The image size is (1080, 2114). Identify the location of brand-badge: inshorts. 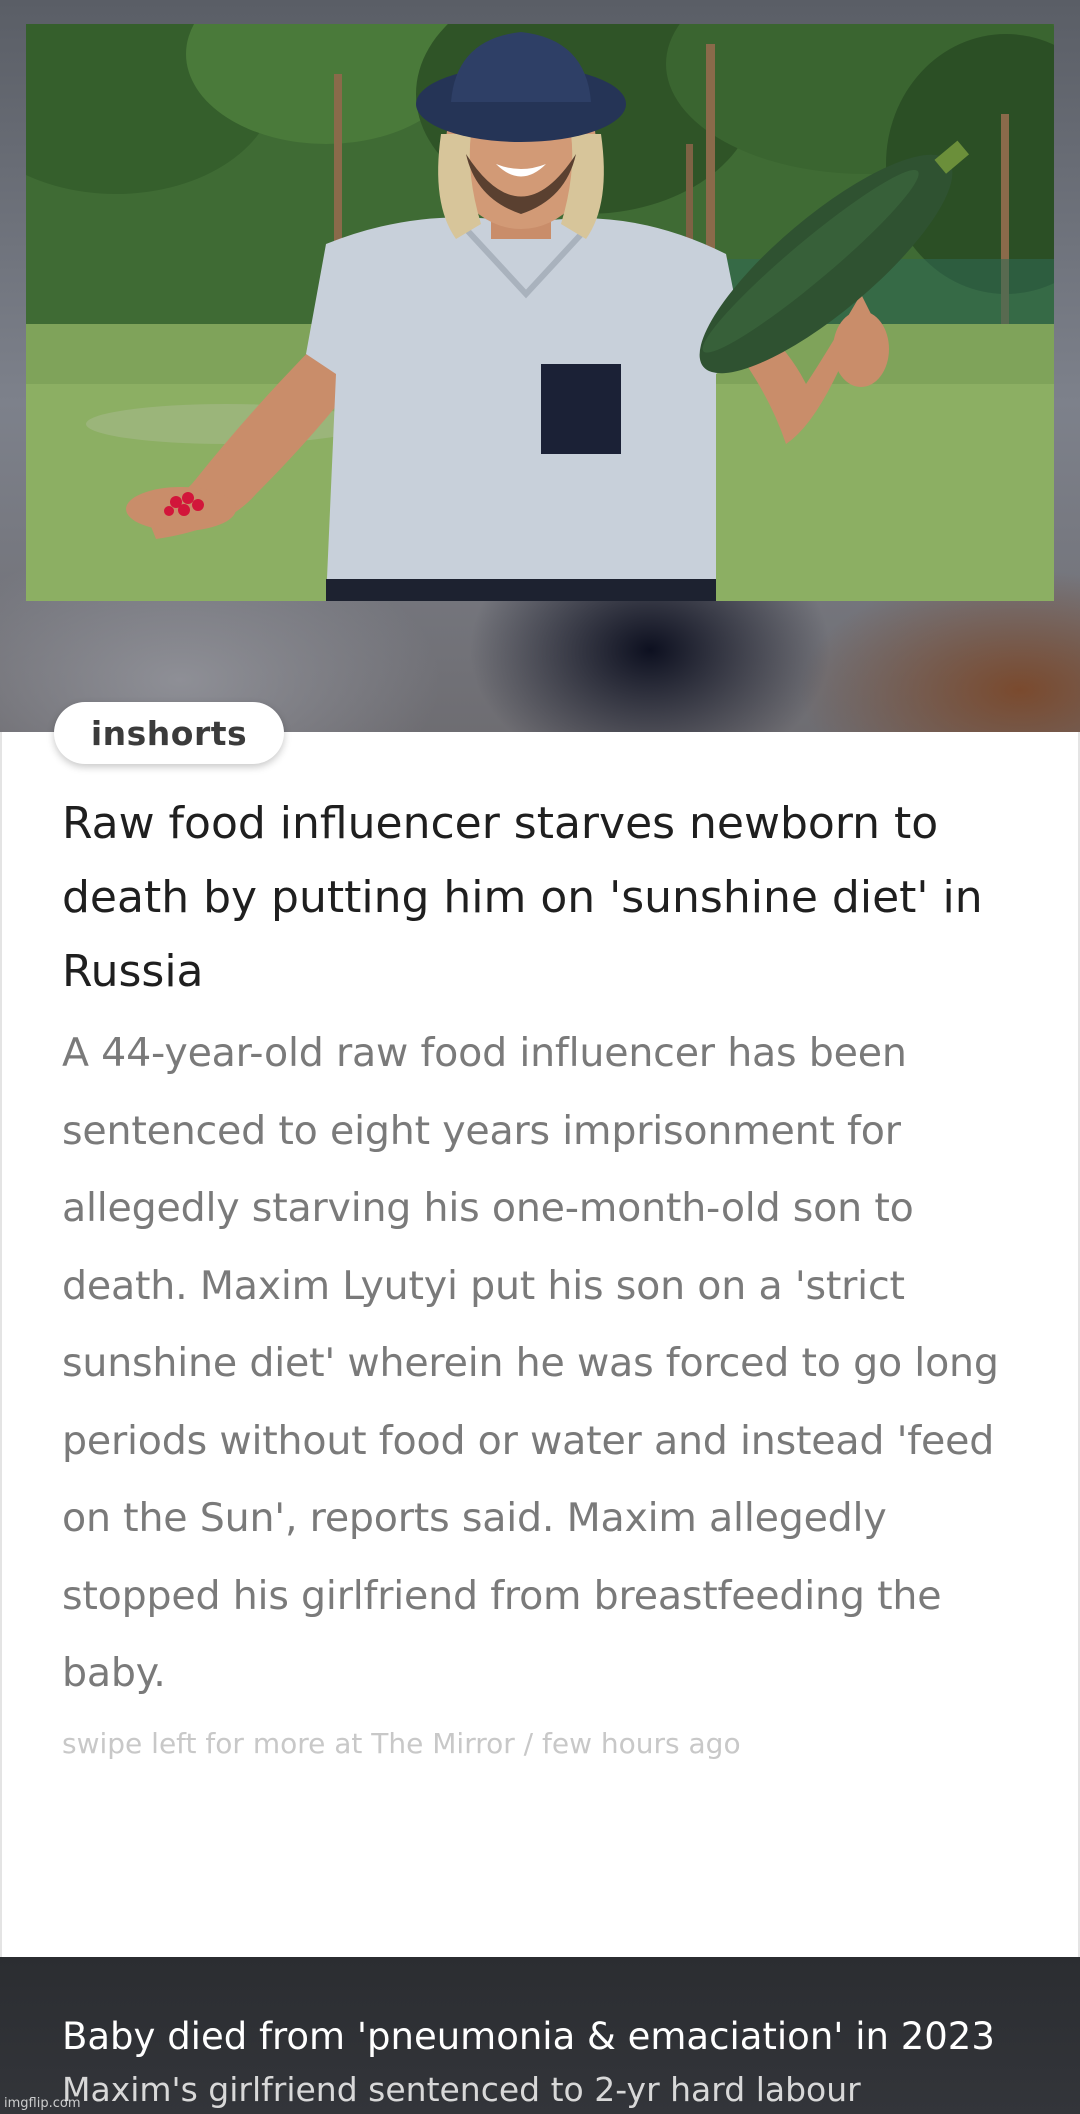
(169, 733).